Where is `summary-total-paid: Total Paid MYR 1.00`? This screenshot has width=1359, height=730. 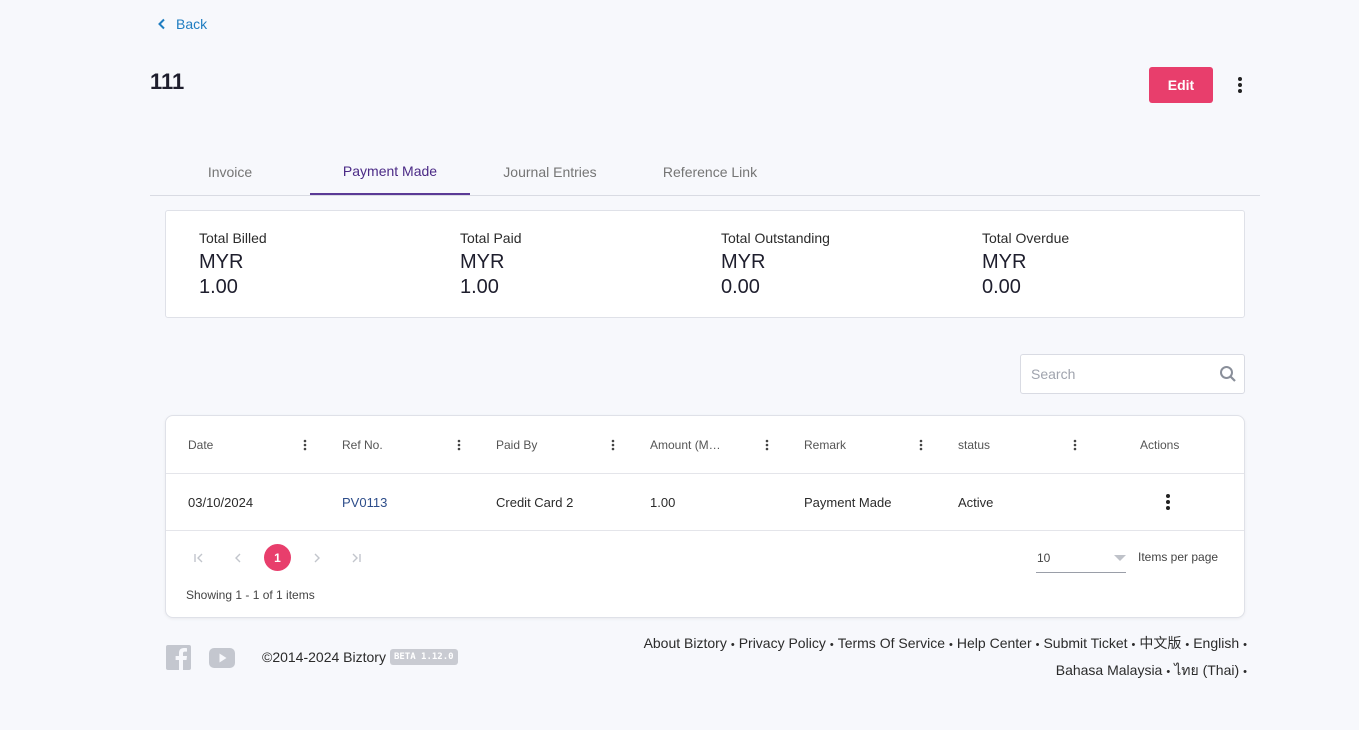
summary-total-paid: Total Paid MYR 1.00 is located at coordinates (490, 265).